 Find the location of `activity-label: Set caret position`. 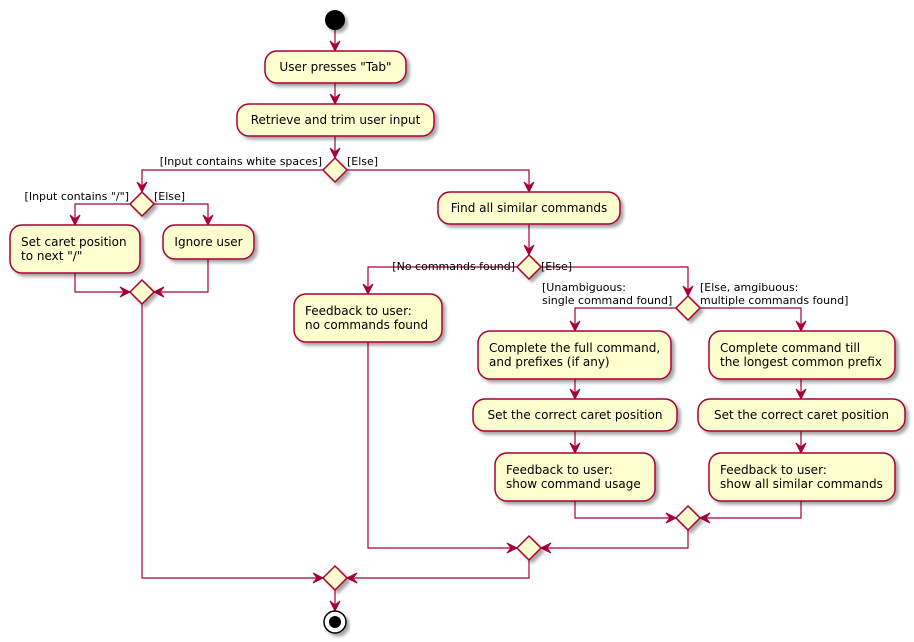

activity-label: Set caret position is located at coordinates (74, 242).